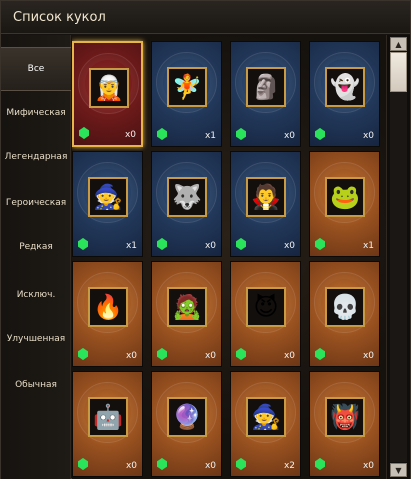 The image size is (411, 479). I want to click on scroll-down-button: ▼, so click(398, 470).